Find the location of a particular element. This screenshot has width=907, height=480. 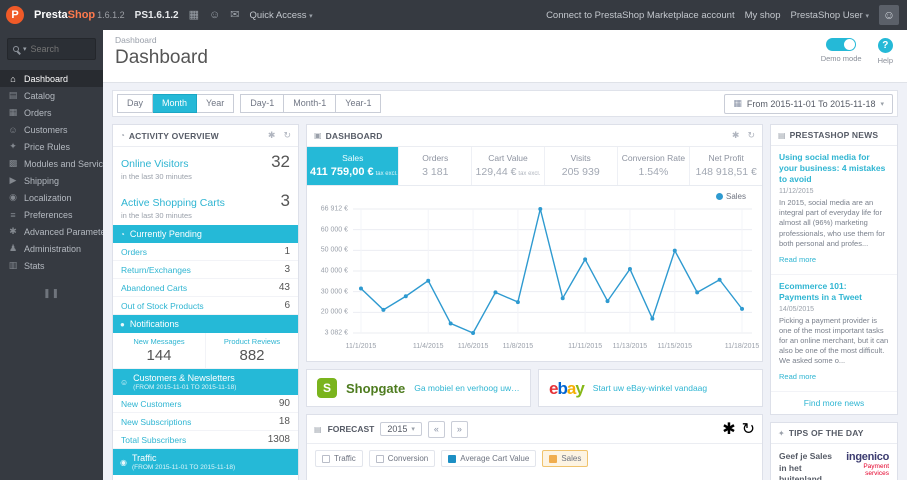

kpi-conversion-rate: Conversion Rate 1.54% is located at coordinates (654, 166).